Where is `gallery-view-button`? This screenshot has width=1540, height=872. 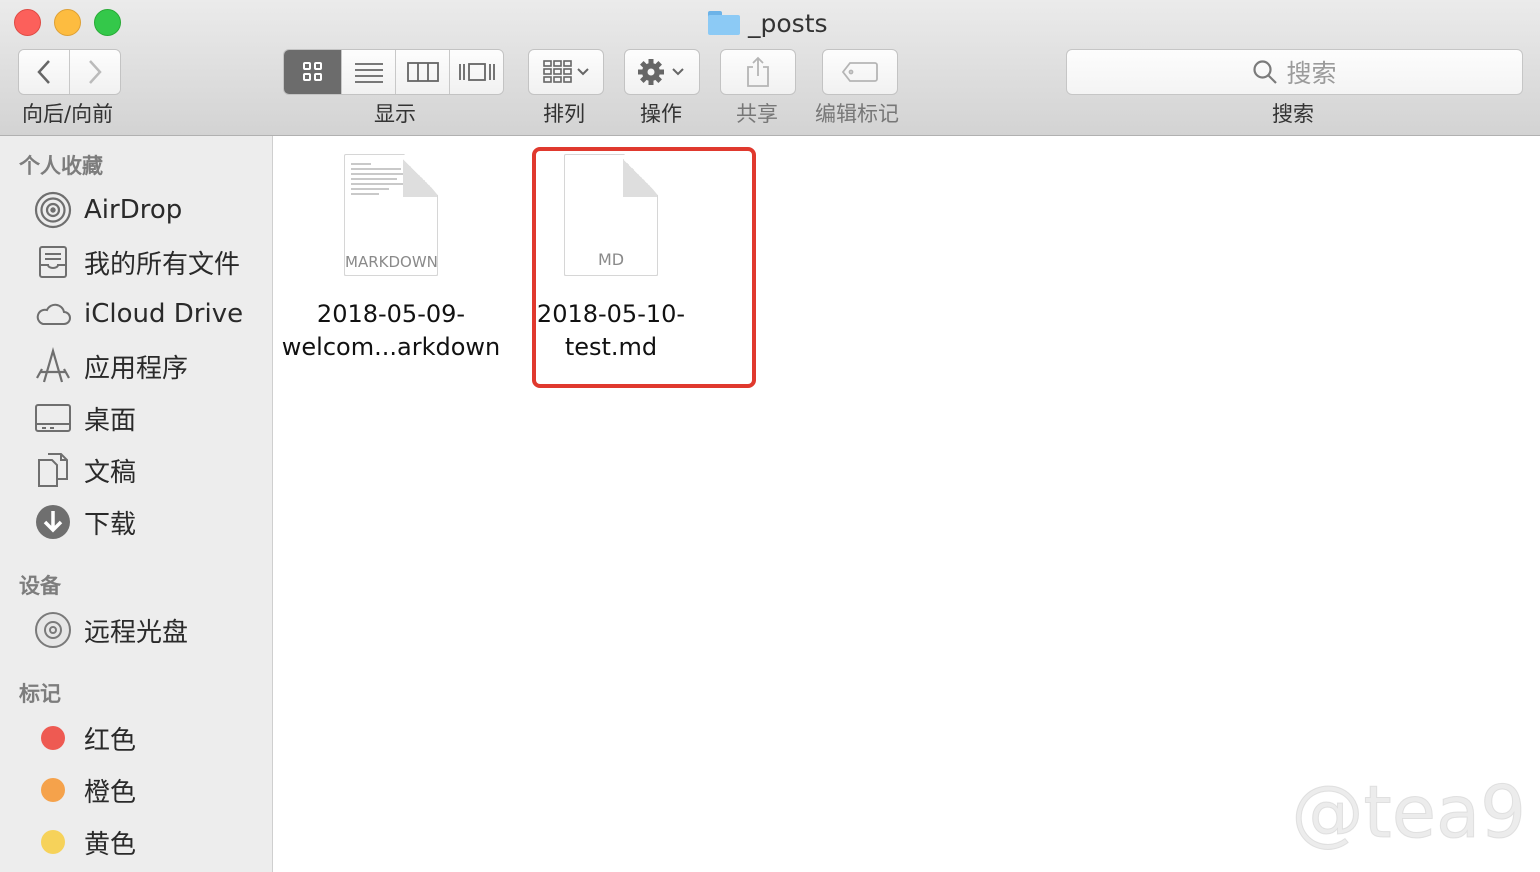
gallery-view-button is located at coordinates (476, 72).